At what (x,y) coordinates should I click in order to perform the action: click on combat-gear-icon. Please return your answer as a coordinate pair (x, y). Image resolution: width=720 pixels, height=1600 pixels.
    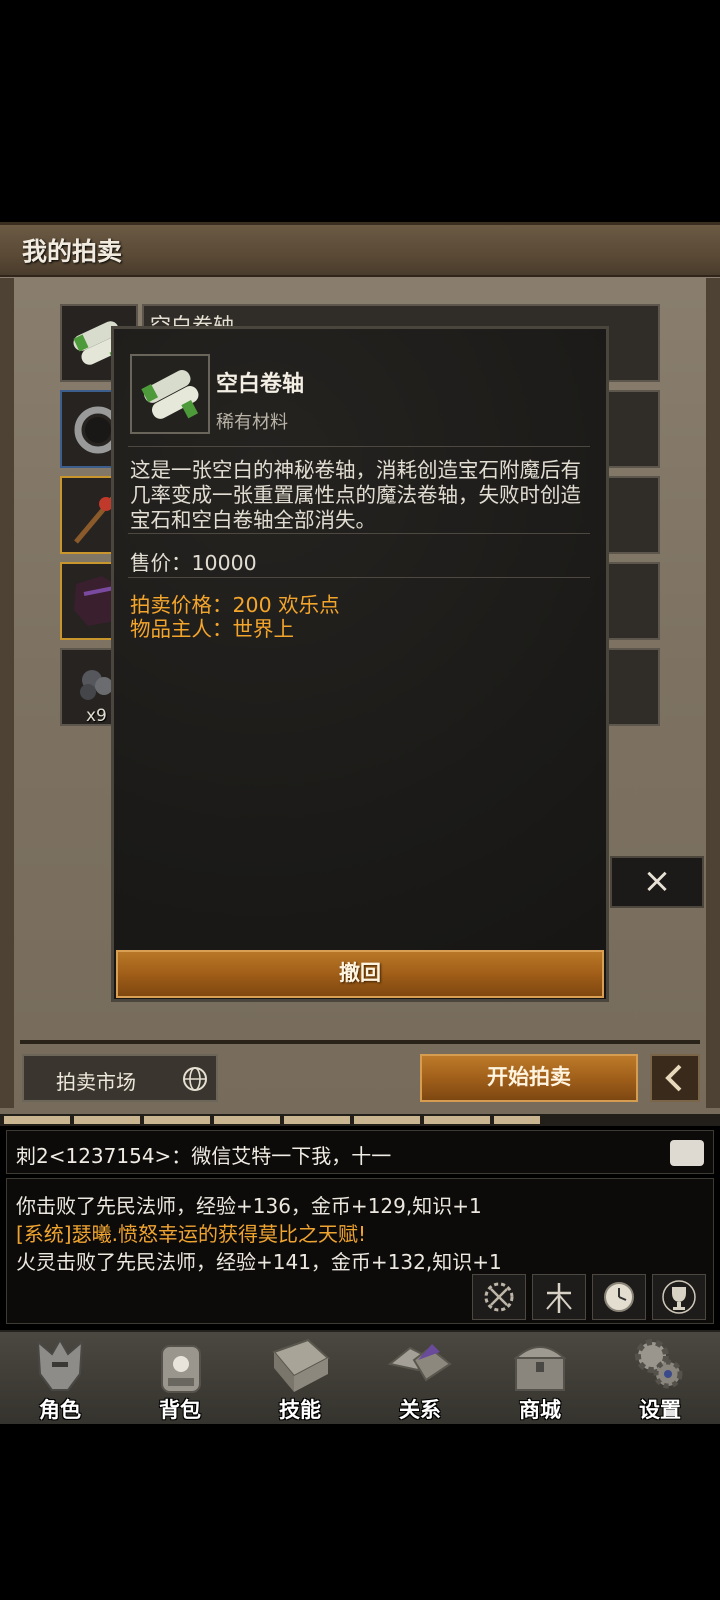
    Looking at the image, I should click on (499, 1297).